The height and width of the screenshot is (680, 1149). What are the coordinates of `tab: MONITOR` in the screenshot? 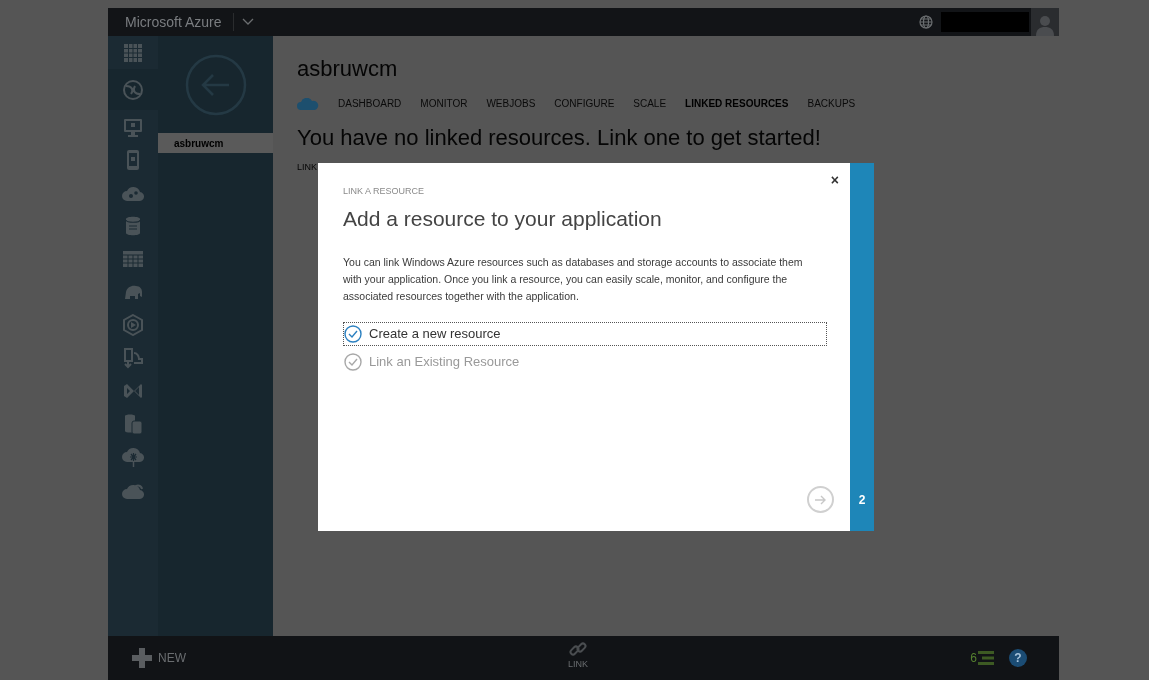 It's located at (444, 103).